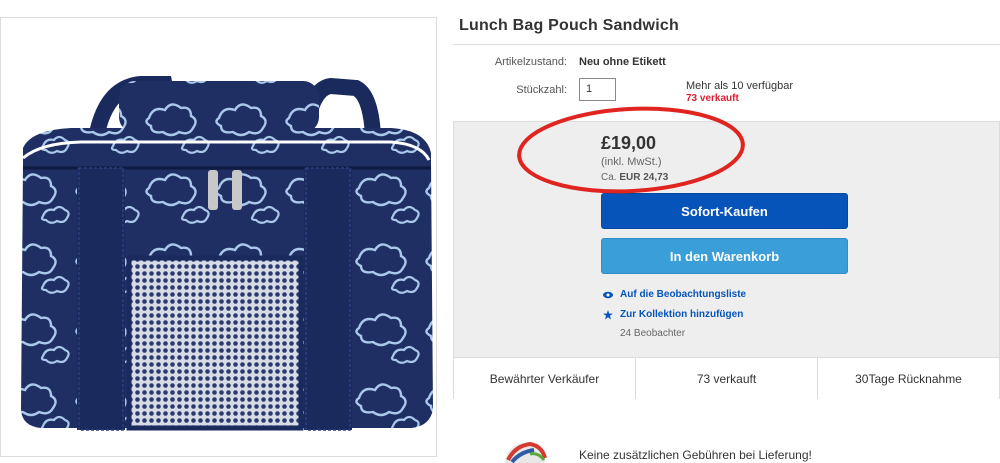  I want to click on globe-icon, so click(526, 452).